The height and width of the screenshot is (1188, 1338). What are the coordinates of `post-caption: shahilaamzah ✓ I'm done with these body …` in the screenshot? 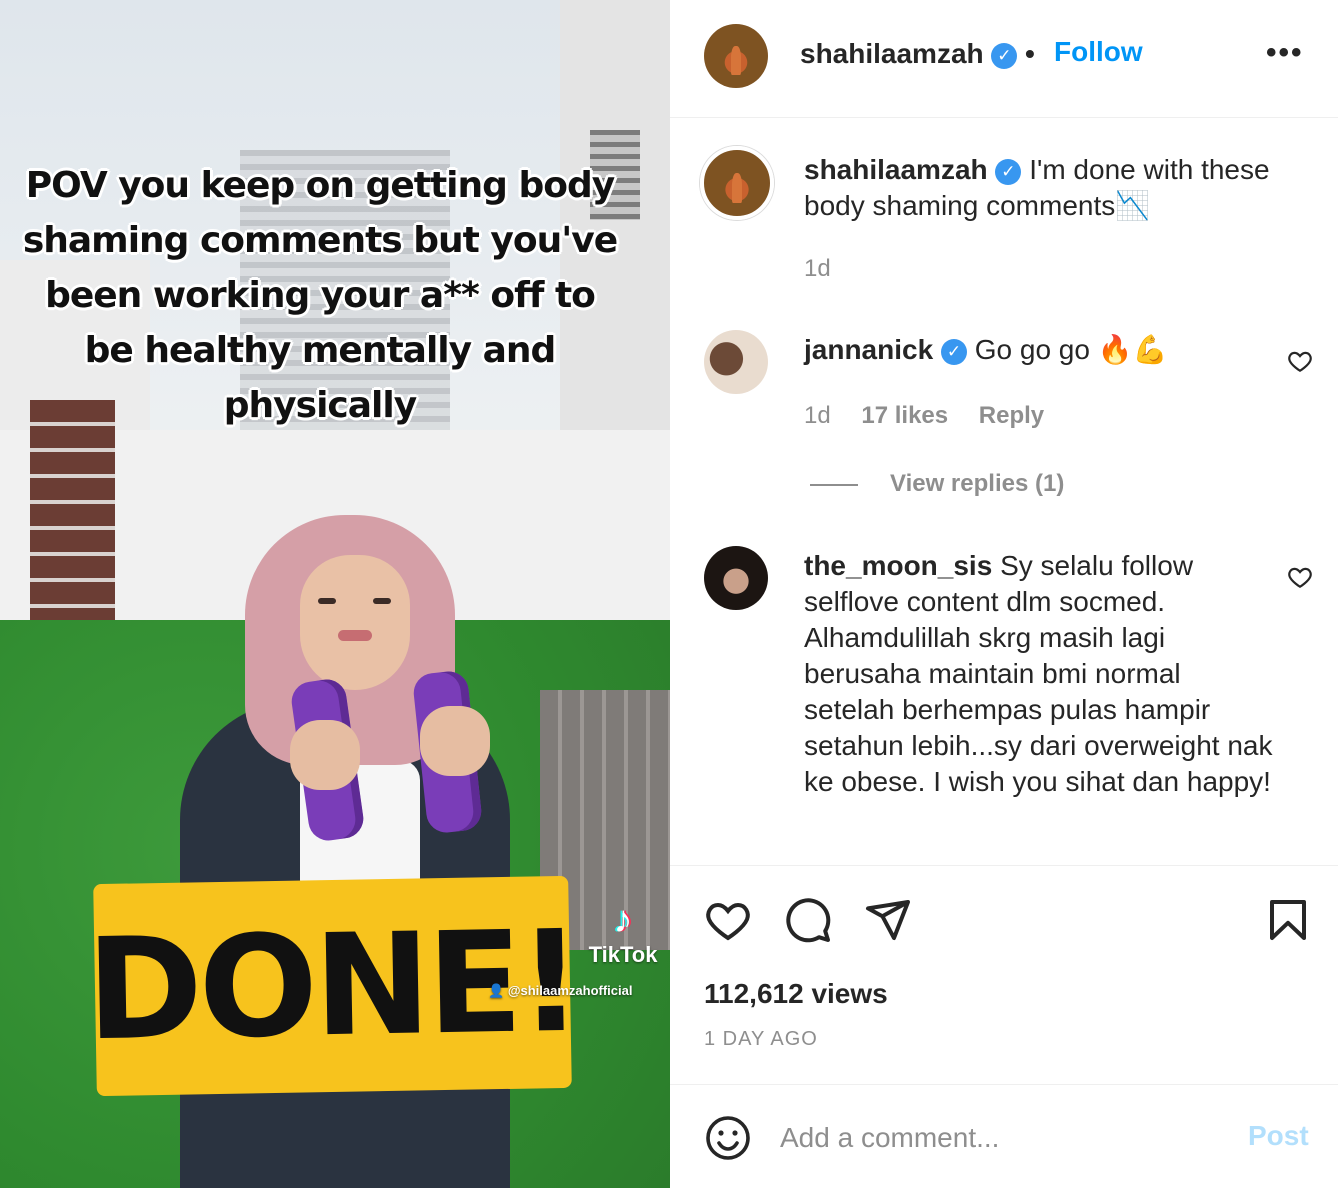 It's located at (1039, 188).